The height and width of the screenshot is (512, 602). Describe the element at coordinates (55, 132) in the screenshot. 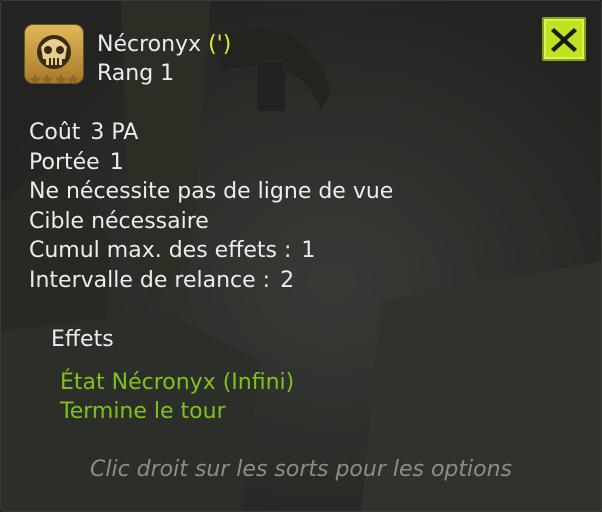

I see `stat-label: Coût` at that location.